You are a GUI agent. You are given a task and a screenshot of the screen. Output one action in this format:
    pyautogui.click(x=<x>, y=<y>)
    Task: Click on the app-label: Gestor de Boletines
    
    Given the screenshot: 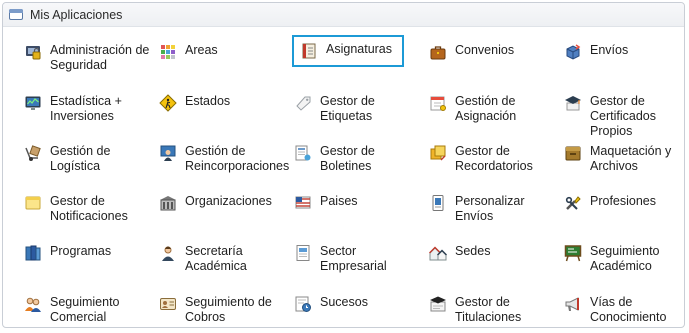 What is the action you would take?
    pyautogui.click(x=347, y=158)
    